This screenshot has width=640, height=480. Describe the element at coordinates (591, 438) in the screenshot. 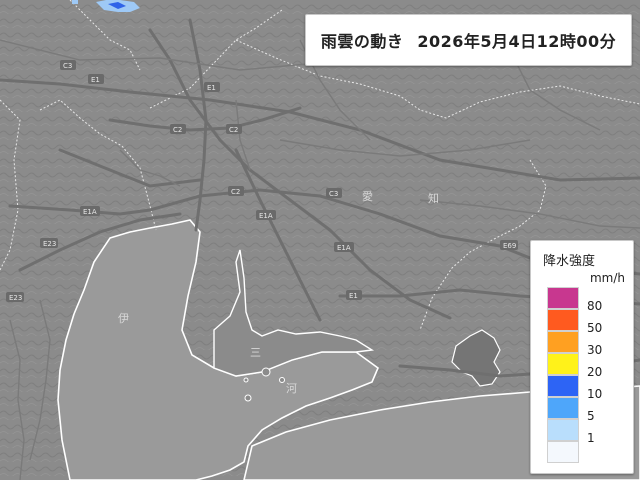

I see `legend-label: 1` at that location.